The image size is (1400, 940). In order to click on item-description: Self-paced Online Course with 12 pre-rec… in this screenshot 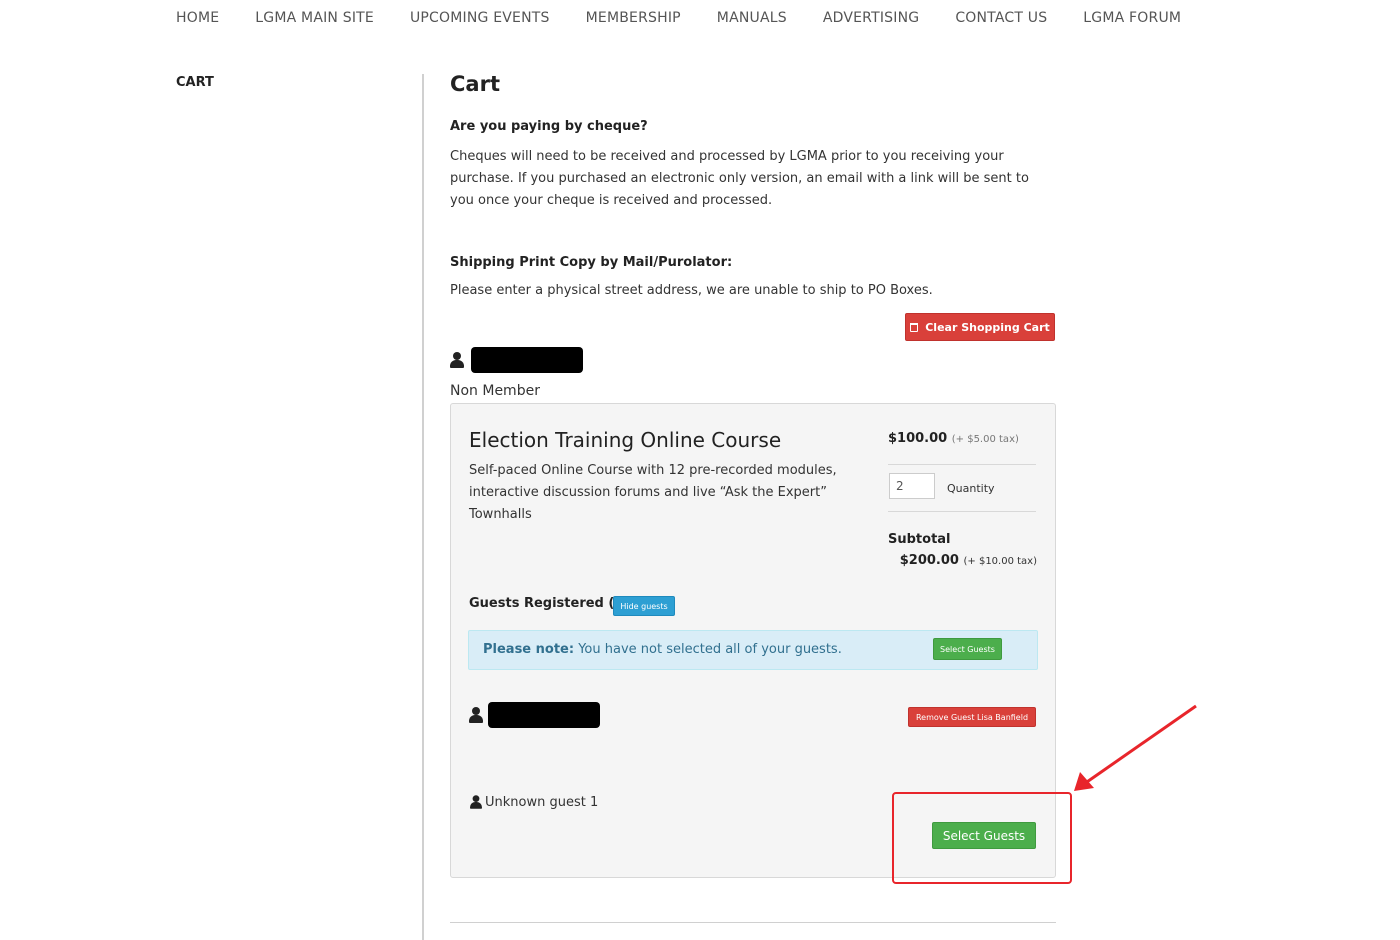, I will do `click(653, 492)`.